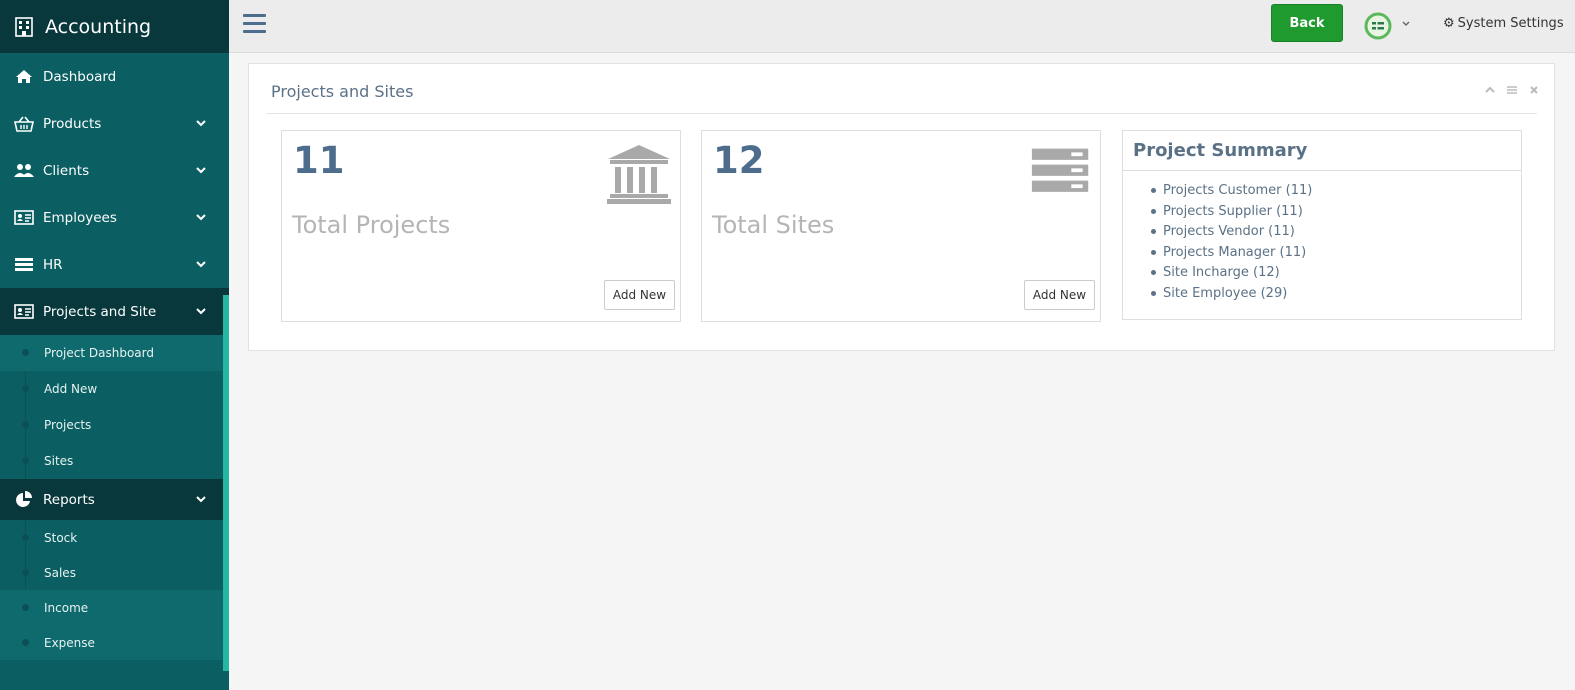 The image size is (1575, 690). I want to click on company-logo-icon, so click(1378, 26).